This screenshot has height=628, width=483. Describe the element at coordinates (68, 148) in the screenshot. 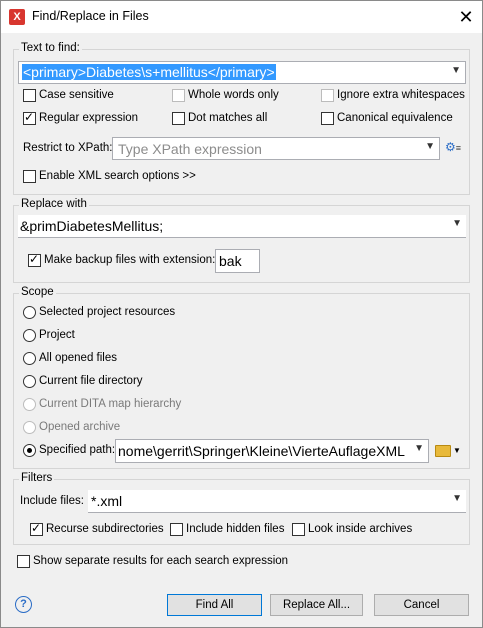

I see `restrict-xpath-label: Restrict to XPath:` at that location.